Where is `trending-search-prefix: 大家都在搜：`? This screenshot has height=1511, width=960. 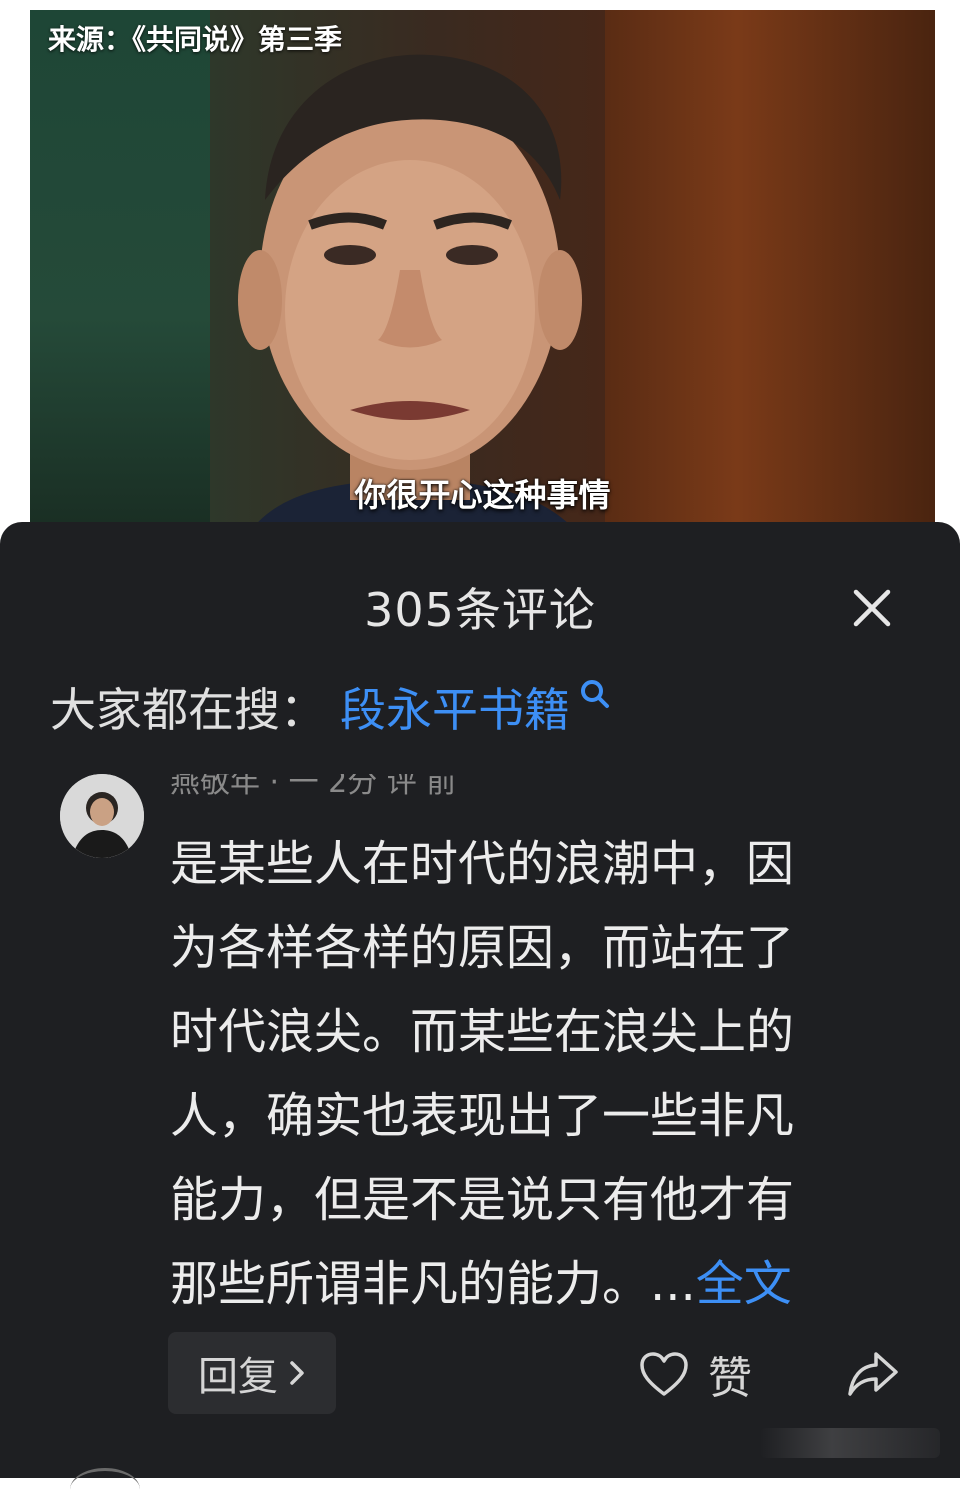
trending-search-prefix: 大家都在搜： is located at coordinates (188, 710).